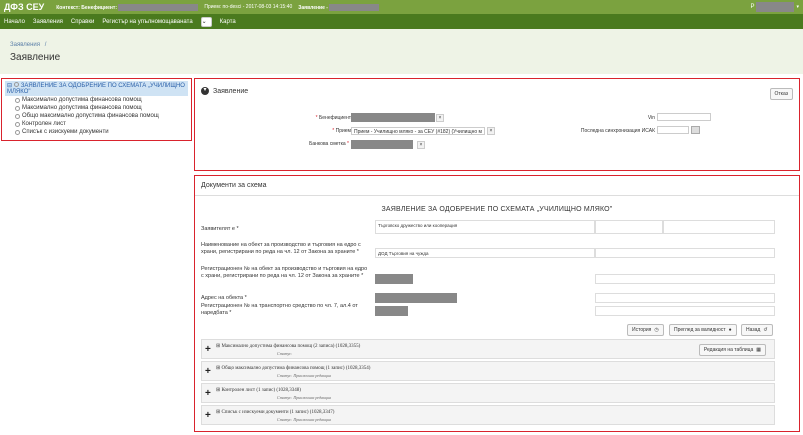  Describe the element at coordinates (224, 298) in the screenshot. I see `address-label: Адрес на обекта *` at that location.